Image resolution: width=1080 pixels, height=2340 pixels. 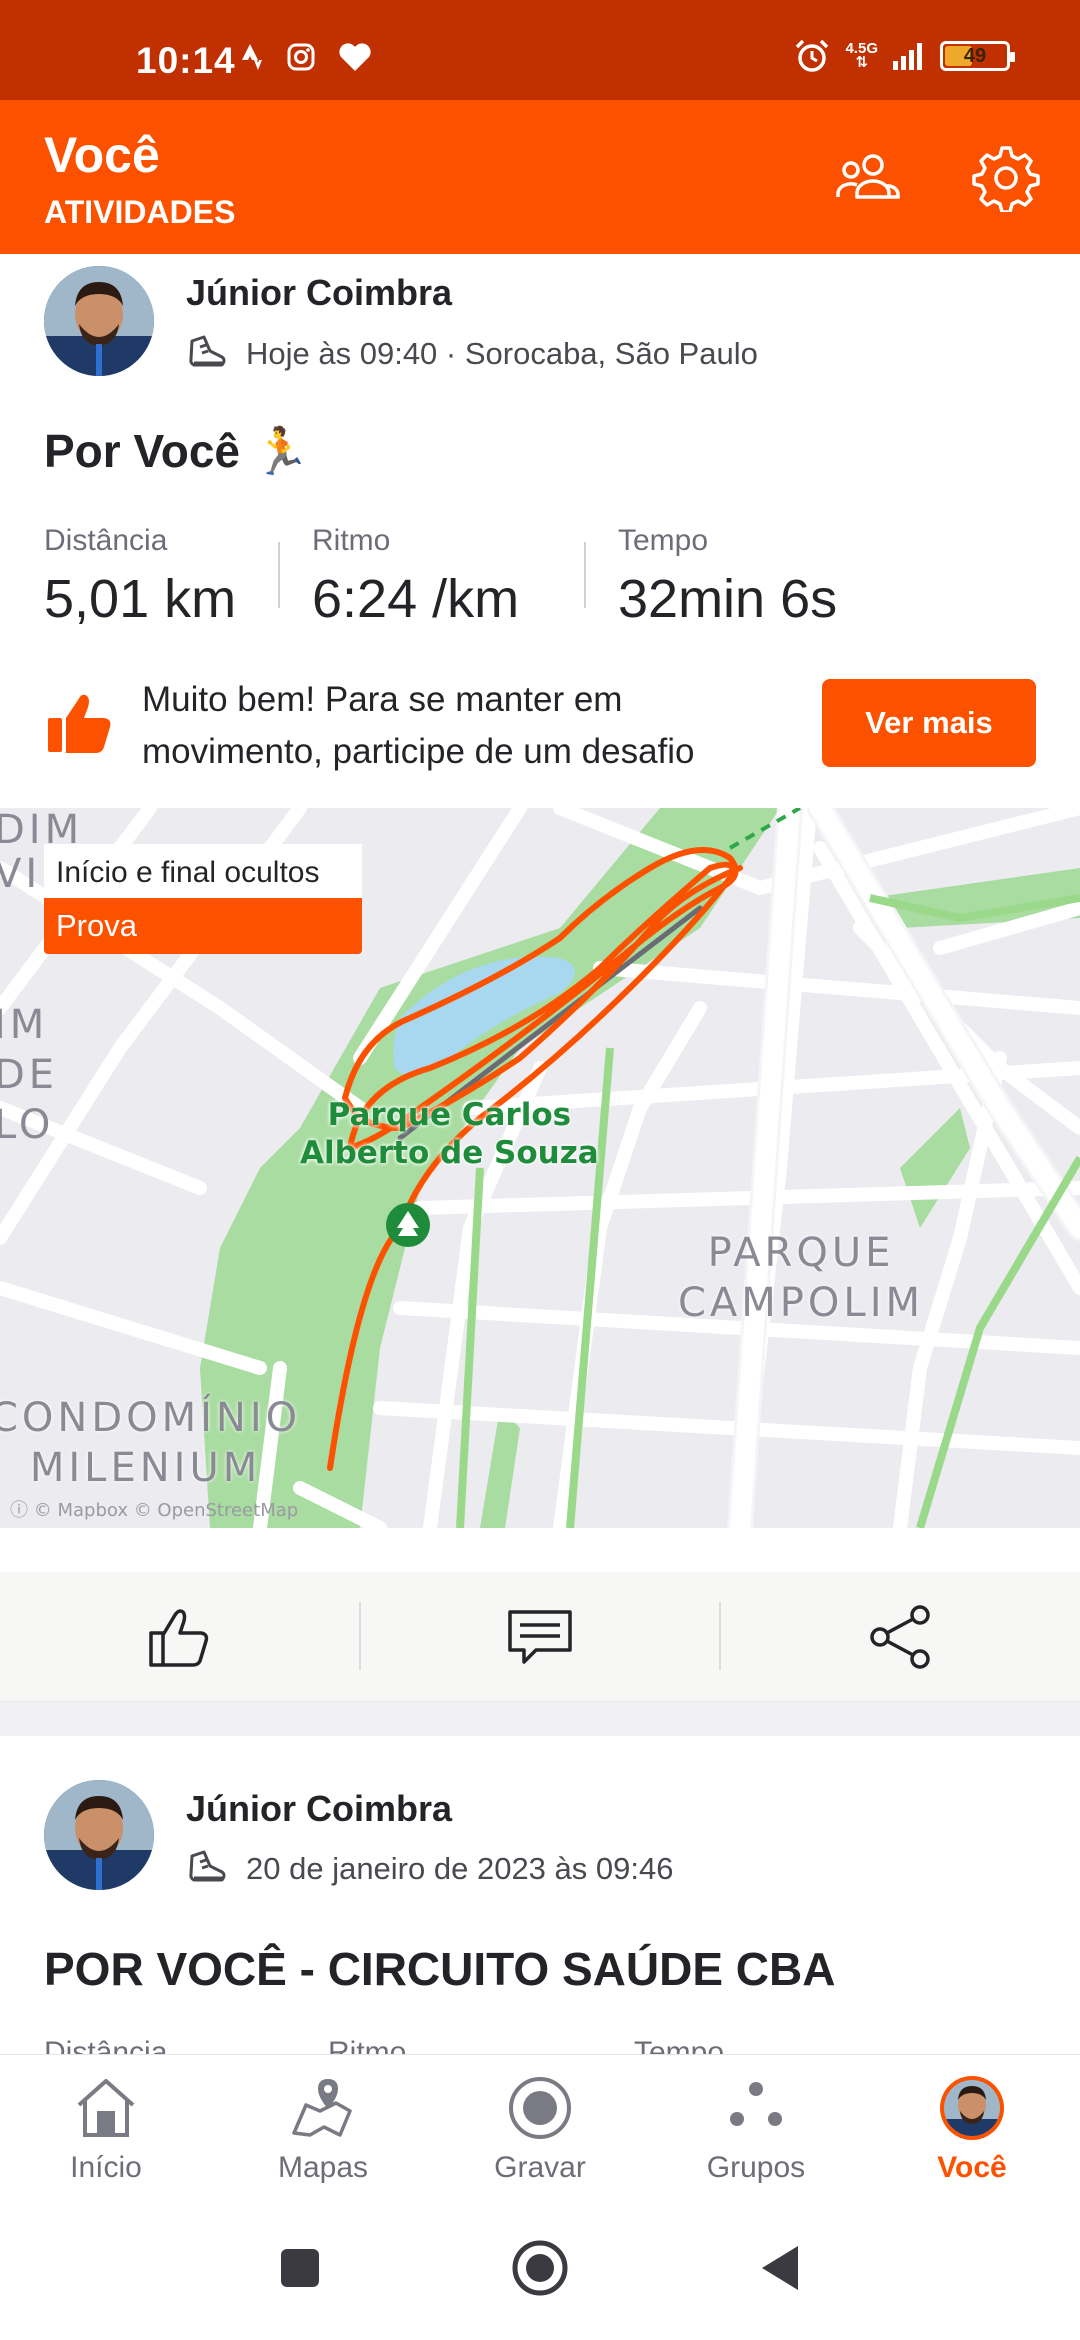 I want to click on comment-button, so click(x=540, y=1637).